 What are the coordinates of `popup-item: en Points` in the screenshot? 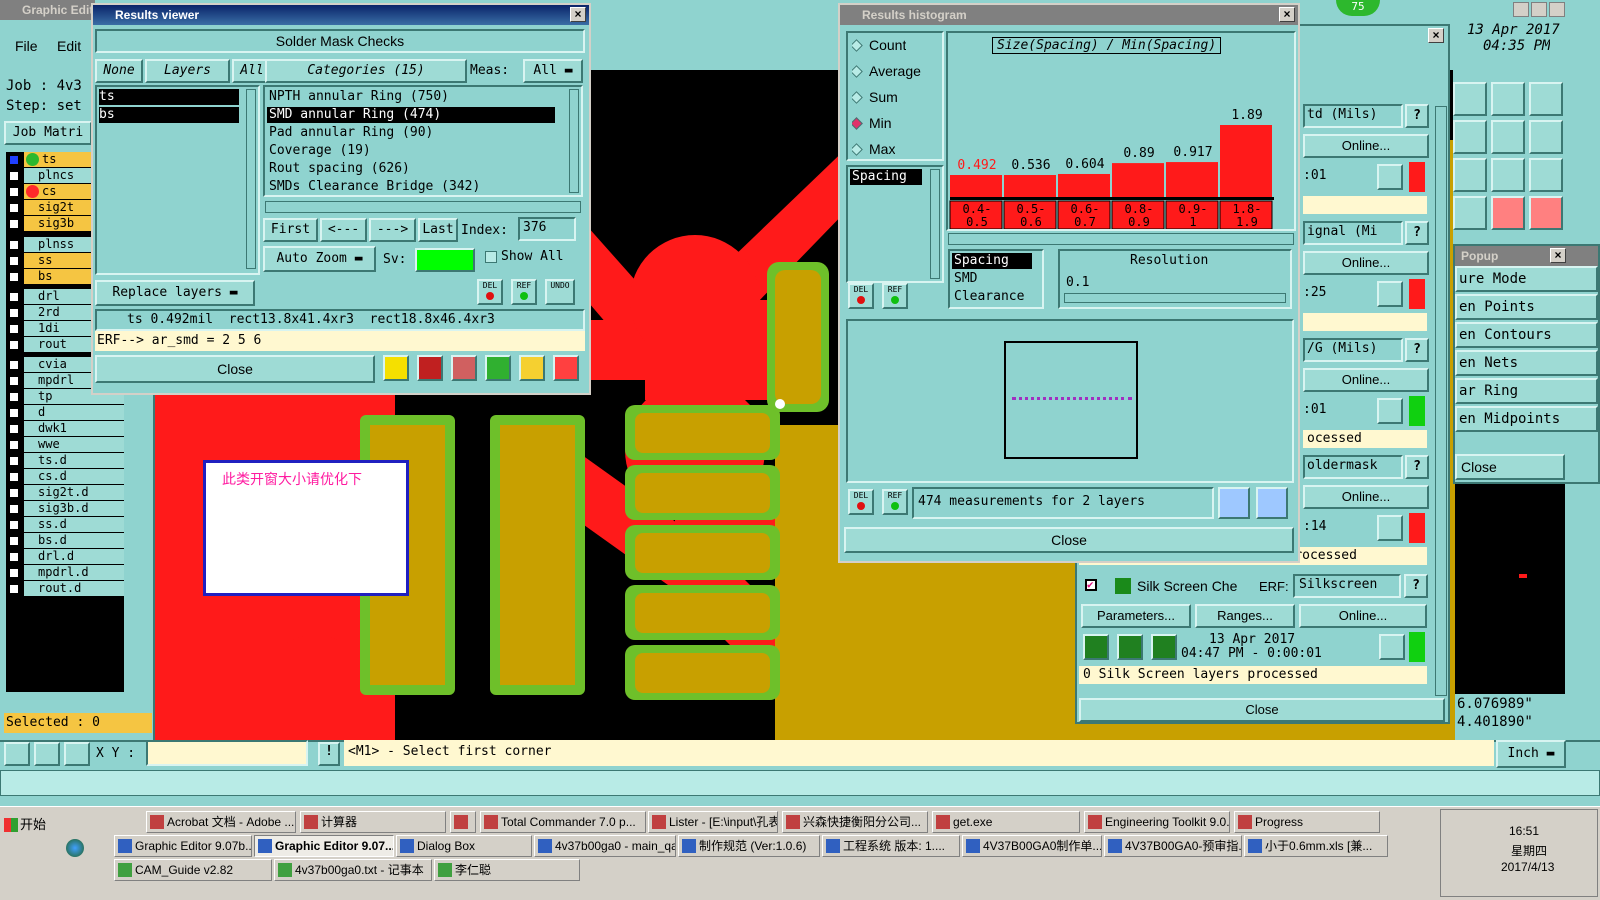 It's located at (1526, 307).